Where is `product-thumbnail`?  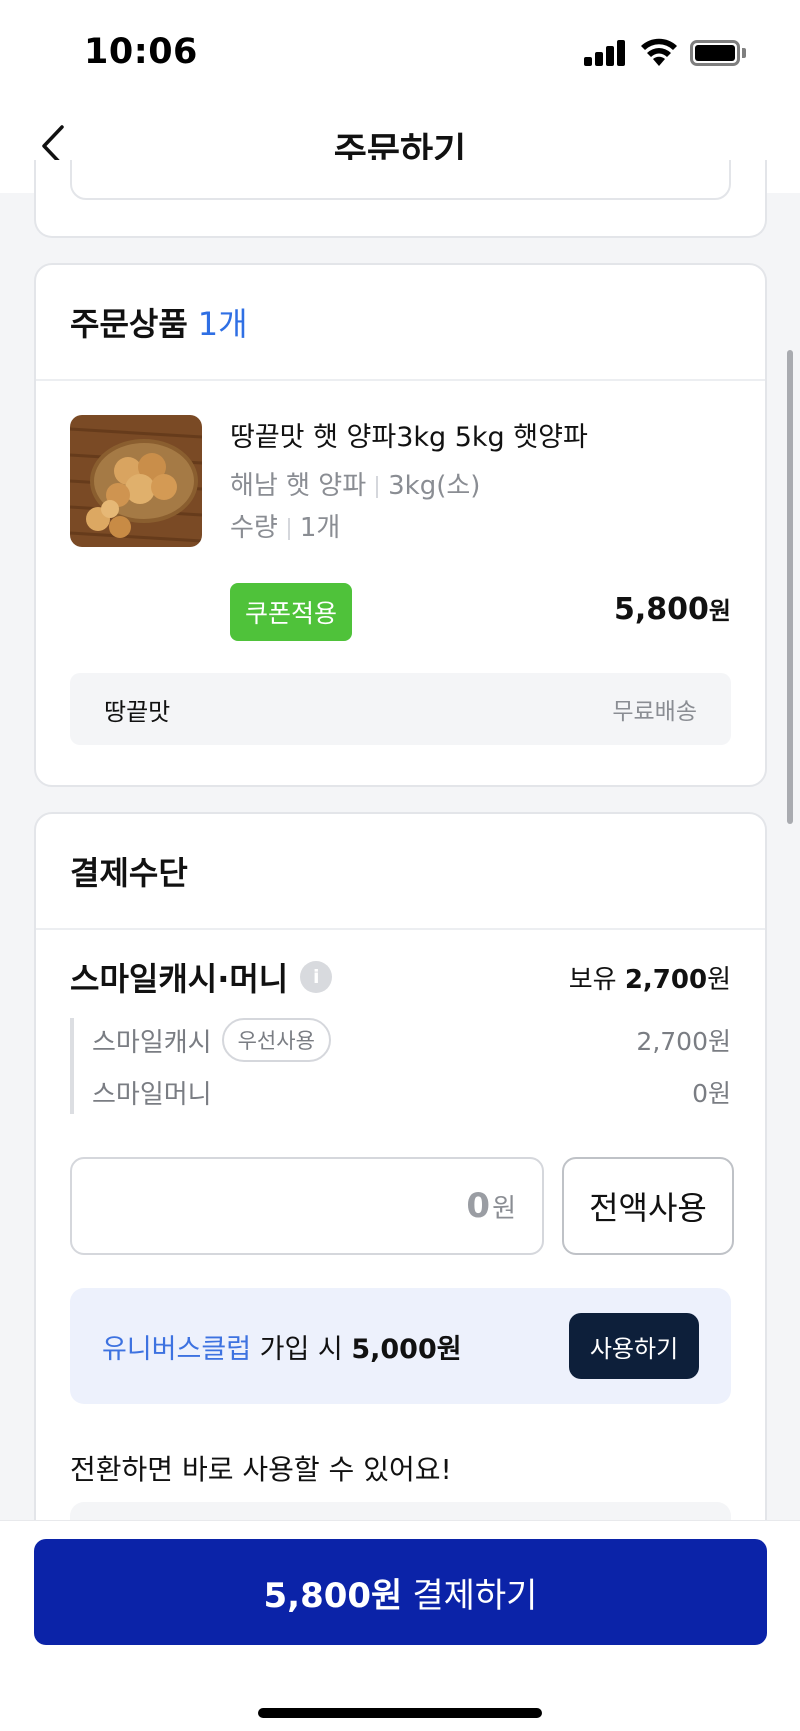
product-thumbnail is located at coordinates (136, 481).